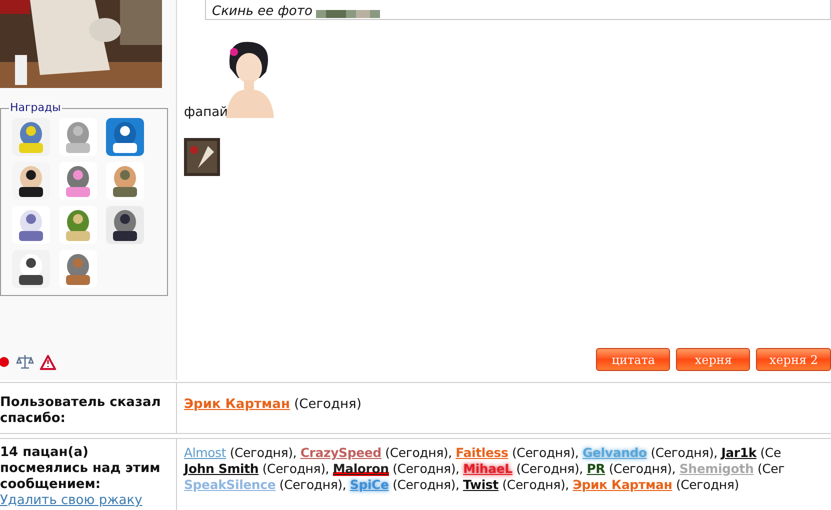 This screenshot has height=510, width=831. Describe the element at coordinates (614, 452) in the screenshot. I see `user-link: Gelvando` at that location.